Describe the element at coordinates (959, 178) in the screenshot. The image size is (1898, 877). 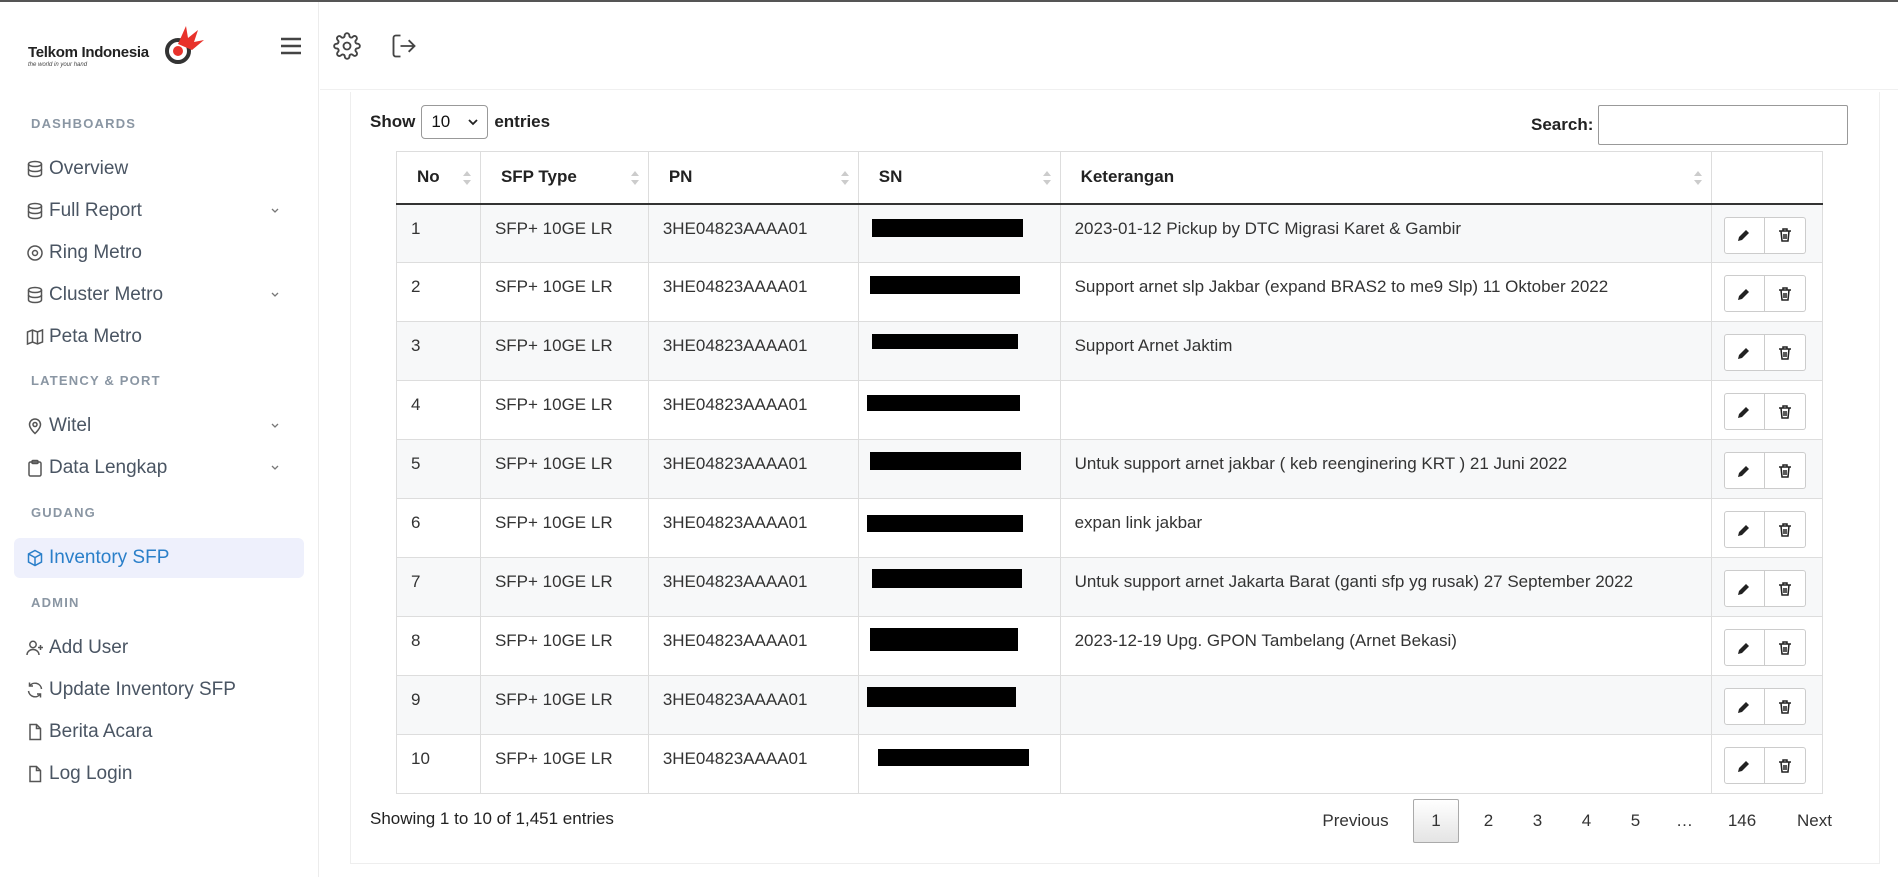
I see `column-header-sn: SN` at that location.